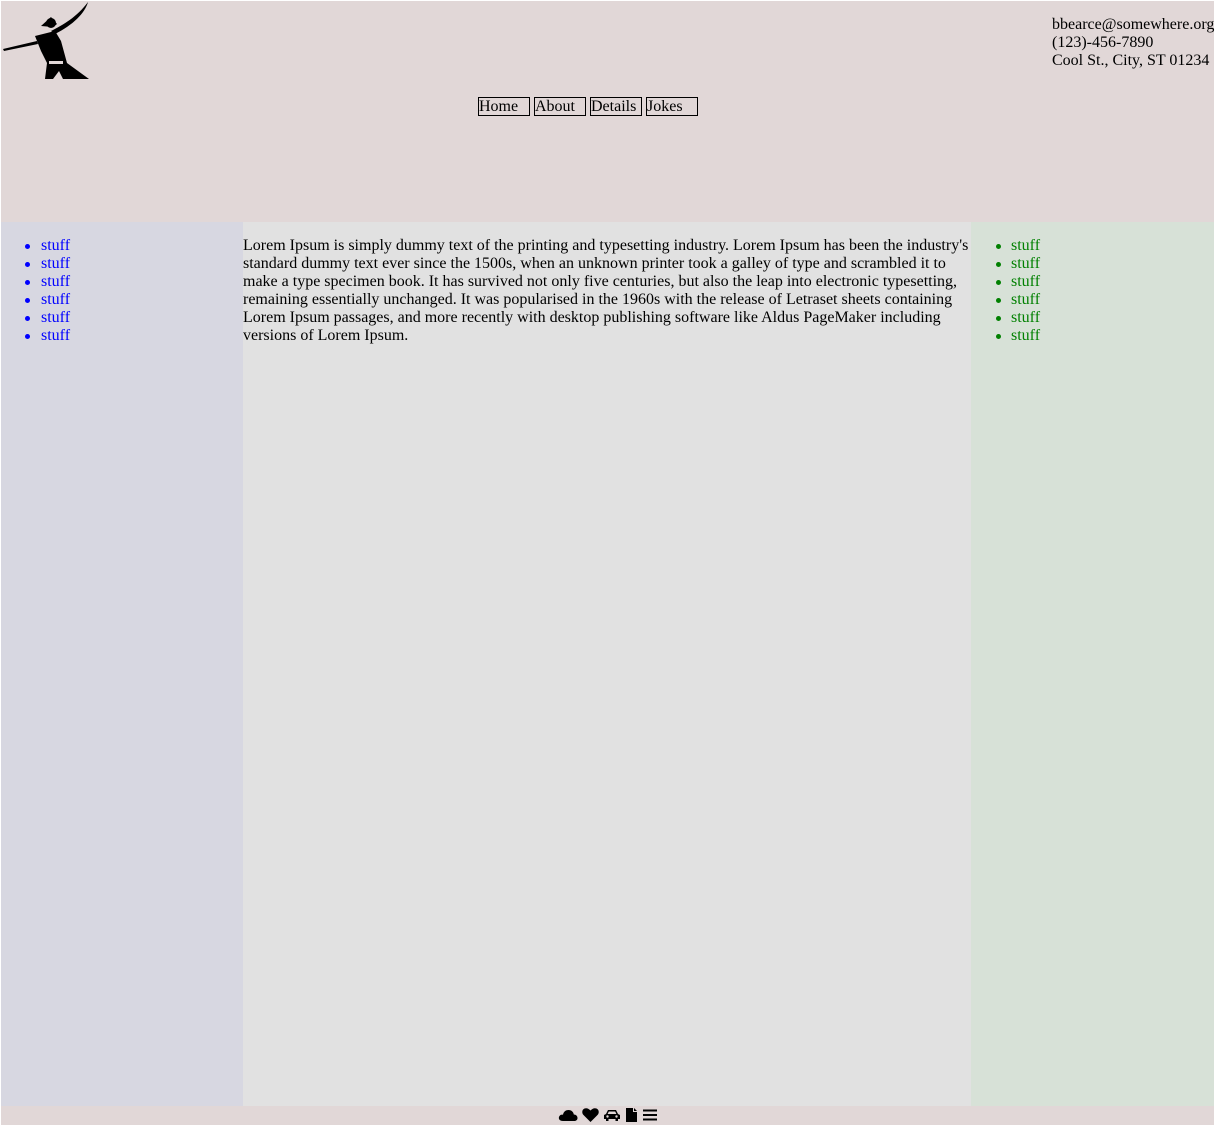 The height and width of the screenshot is (1128, 1216). Describe the element at coordinates (588, 106) in the screenshot. I see `main-nav: Home About Details Jokes` at that location.